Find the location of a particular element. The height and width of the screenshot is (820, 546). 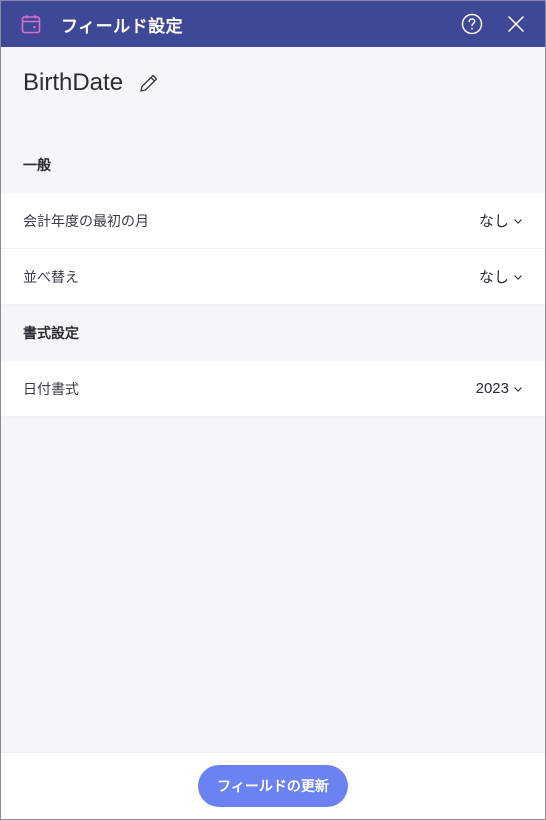

dialog-titlebar: フィールド設定 is located at coordinates (273, 24).